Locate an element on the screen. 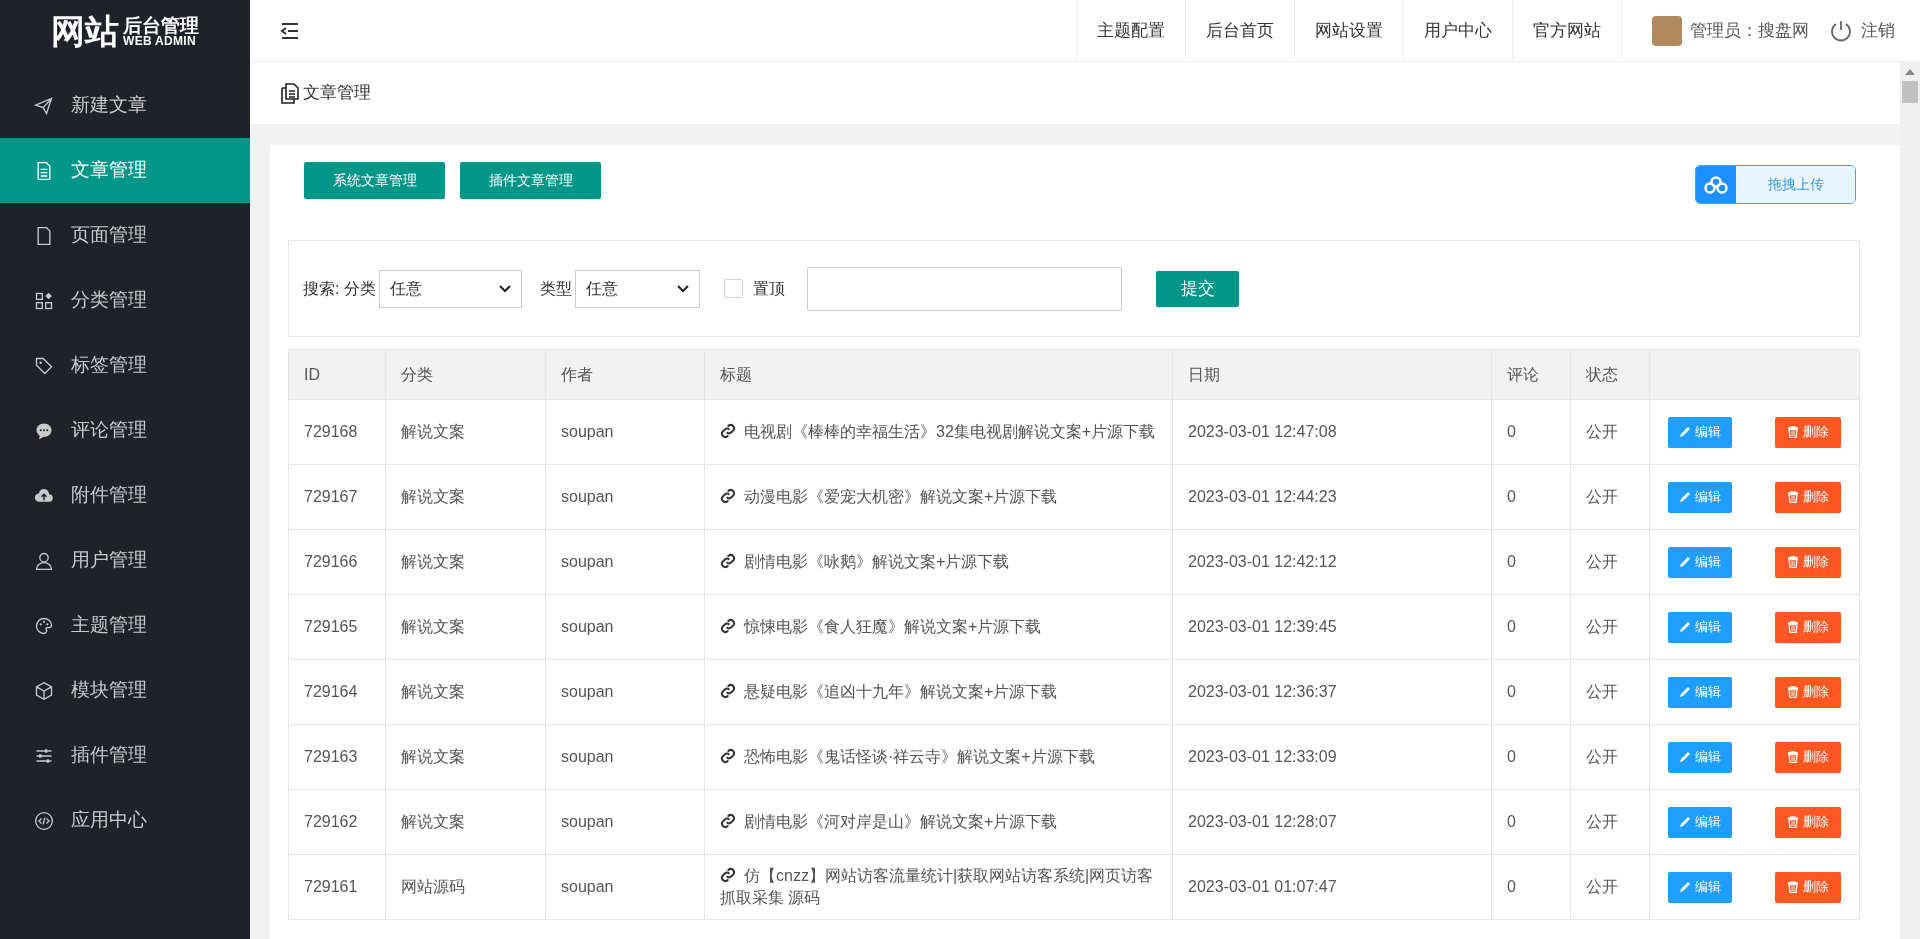  title-link: 仿【cnzz】网站访客流量统计|获取网站访客系统|网页访客抓取采集 源码 is located at coordinates (938, 887).